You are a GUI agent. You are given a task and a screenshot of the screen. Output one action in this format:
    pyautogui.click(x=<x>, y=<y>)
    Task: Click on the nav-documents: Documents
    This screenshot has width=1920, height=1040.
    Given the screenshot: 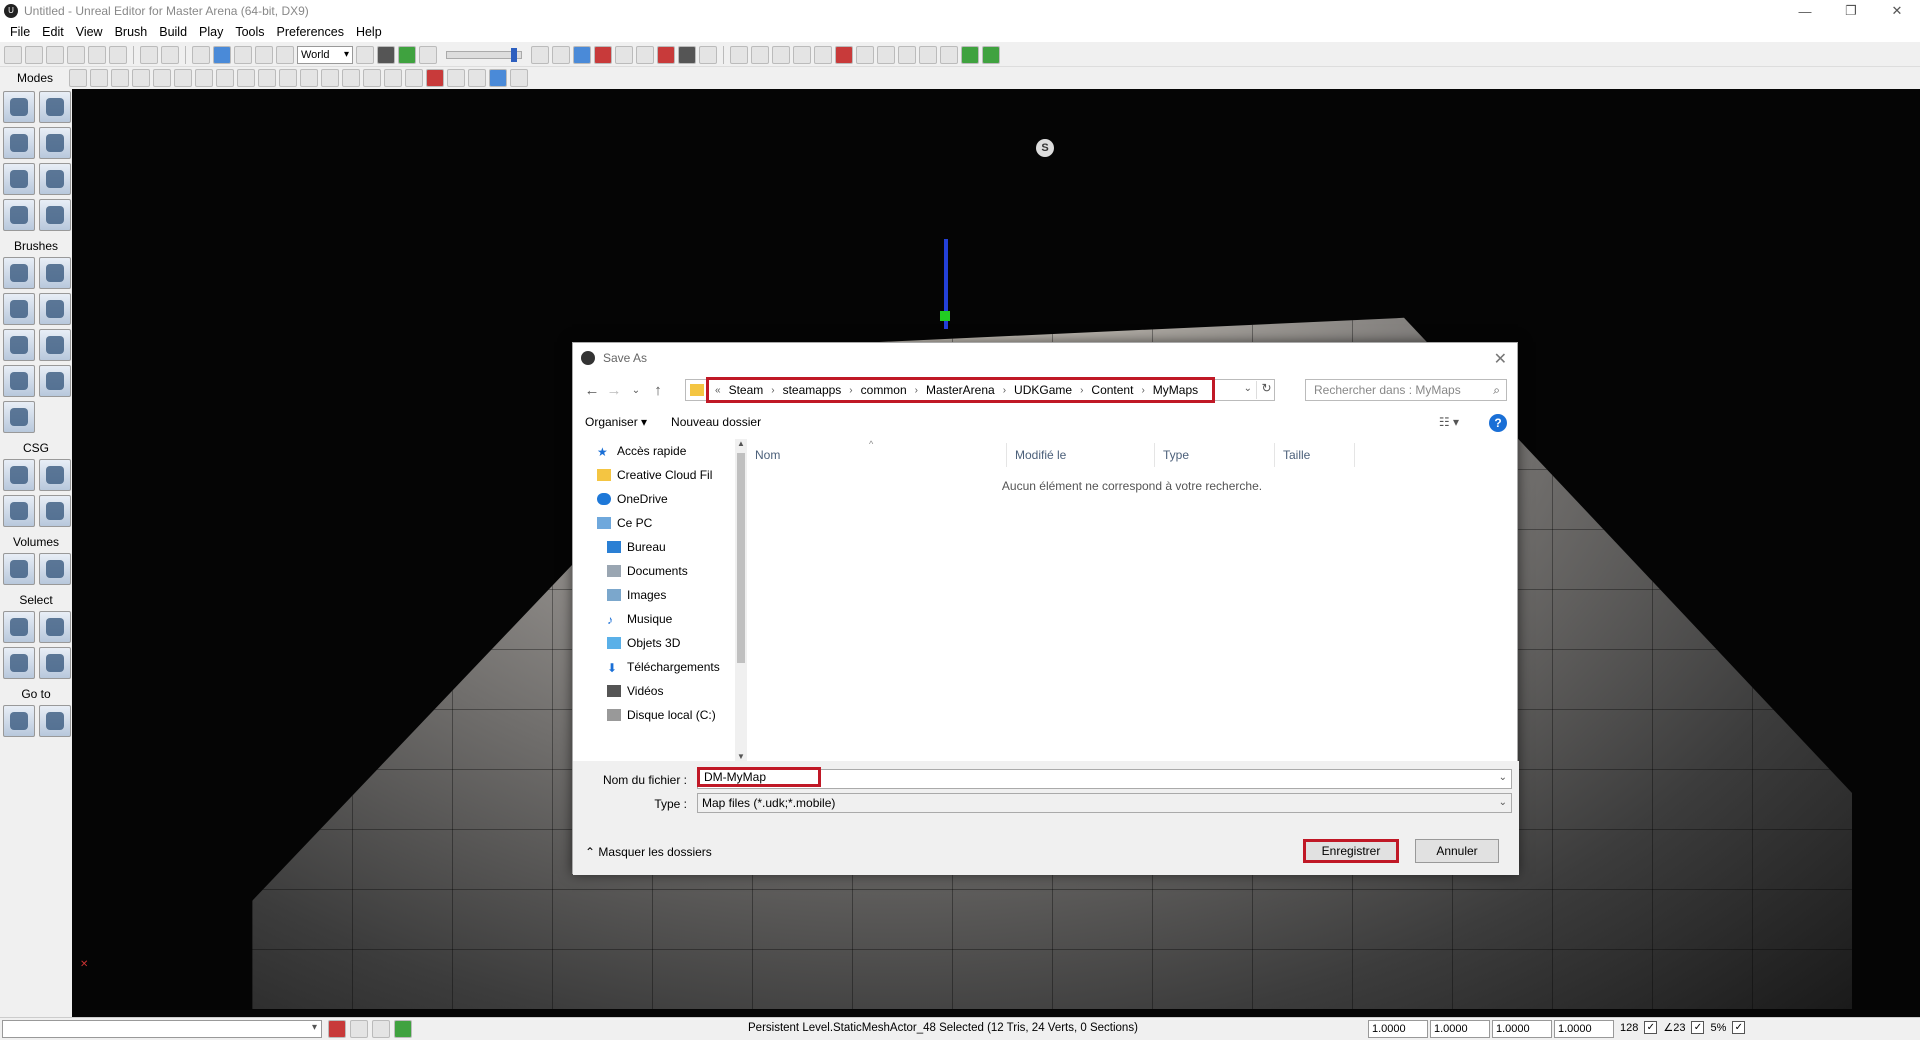 What is the action you would take?
    pyautogui.click(x=658, y=571)
    